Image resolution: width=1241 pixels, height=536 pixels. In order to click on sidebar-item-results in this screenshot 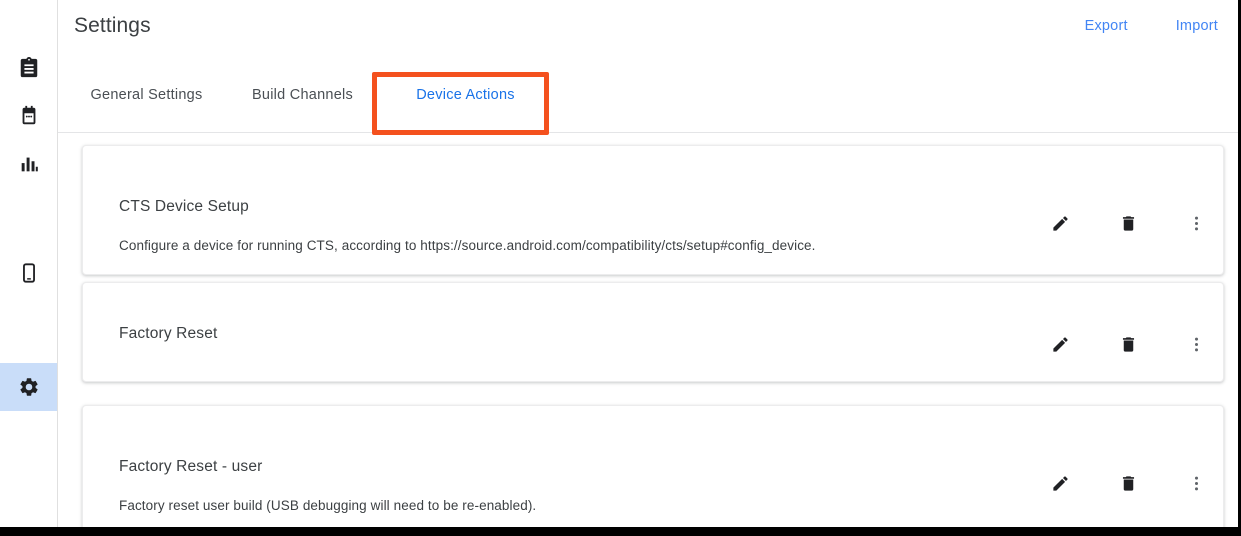, I will do `click(28, 164)`.